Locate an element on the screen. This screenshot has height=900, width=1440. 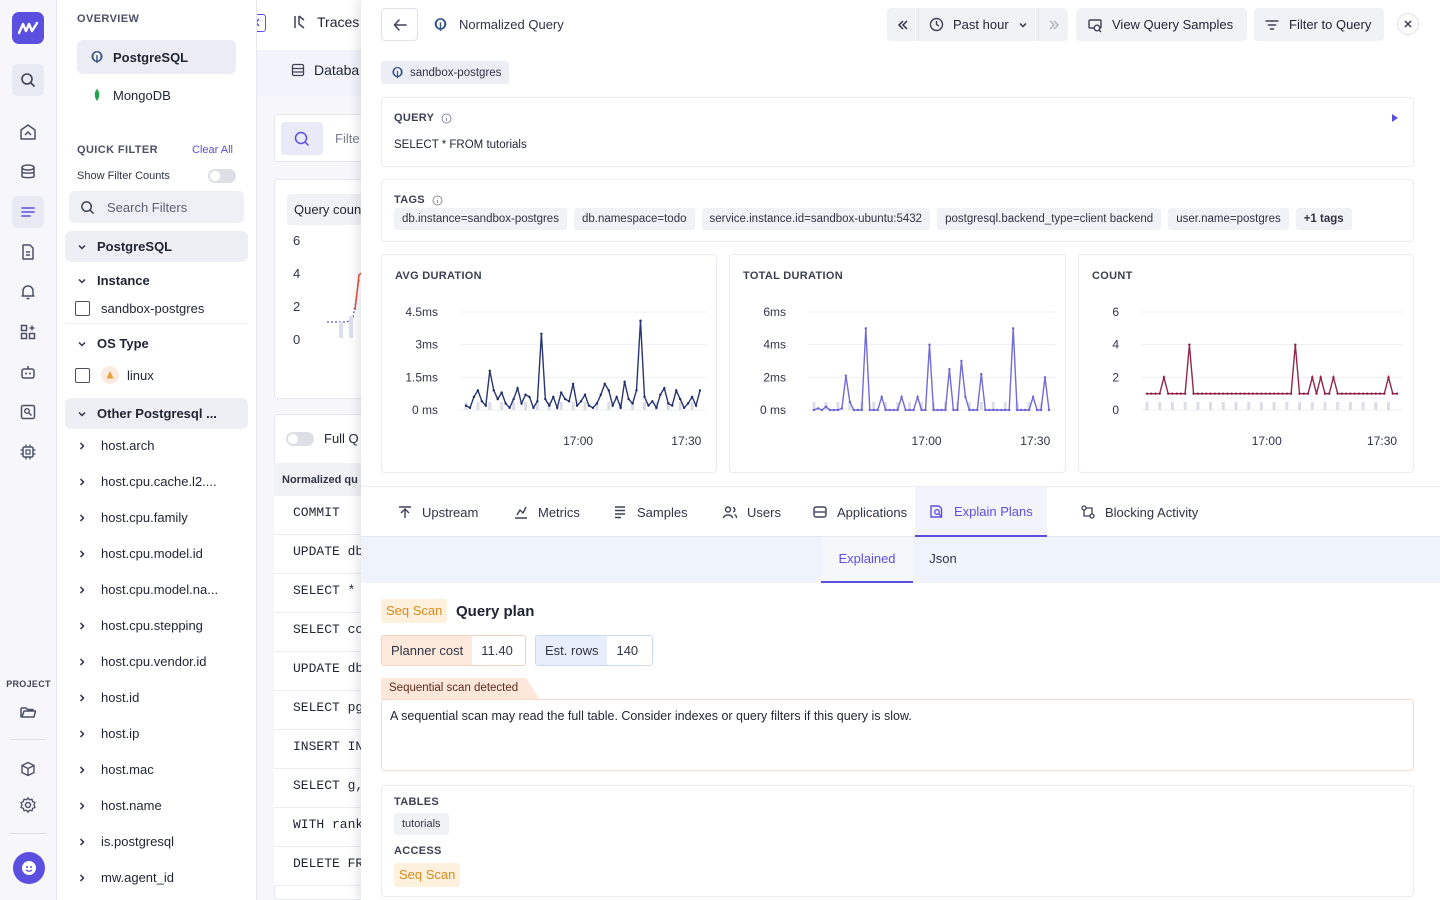
query-row: INSERT IN is located at coordinates (320, 749).